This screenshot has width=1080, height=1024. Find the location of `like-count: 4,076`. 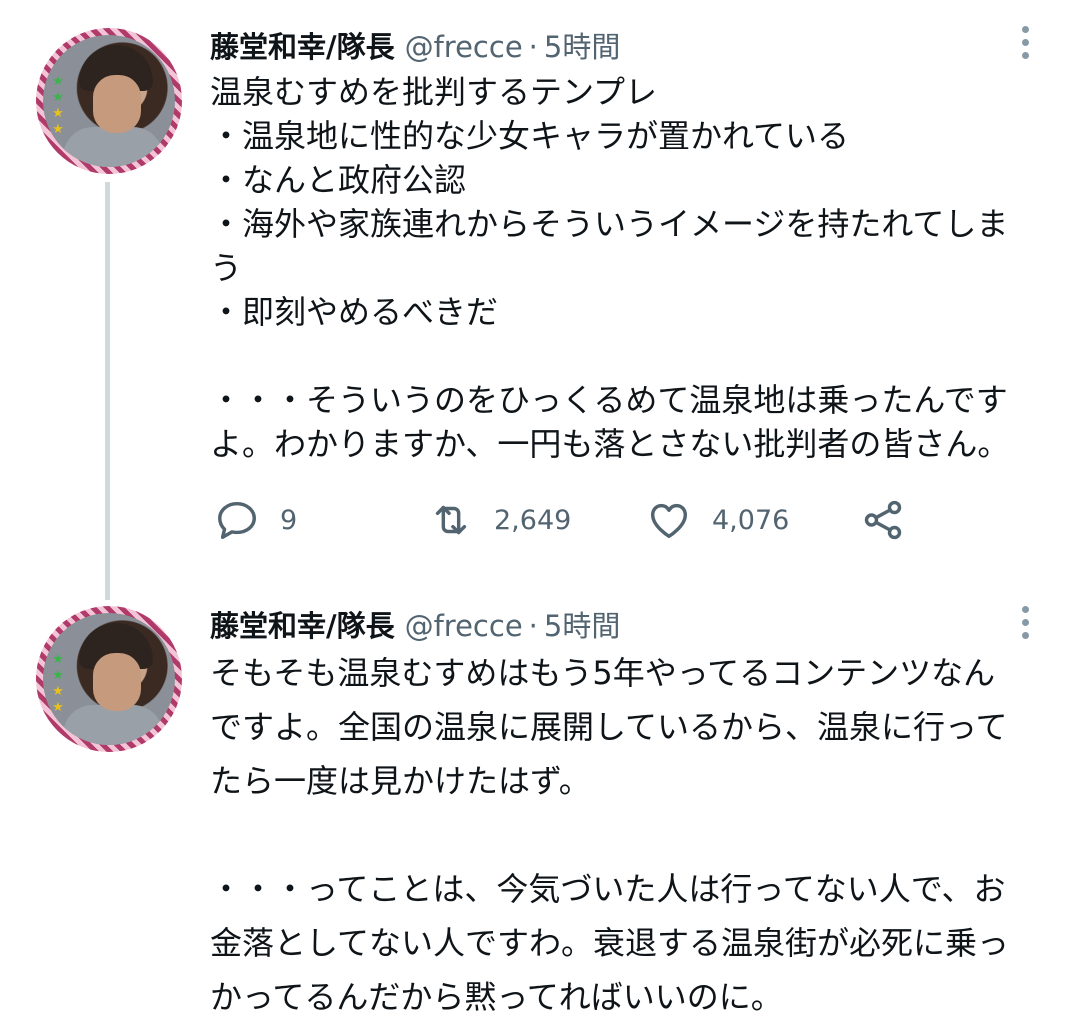

like-count: 4,076 is located at coordinates (751, 520).